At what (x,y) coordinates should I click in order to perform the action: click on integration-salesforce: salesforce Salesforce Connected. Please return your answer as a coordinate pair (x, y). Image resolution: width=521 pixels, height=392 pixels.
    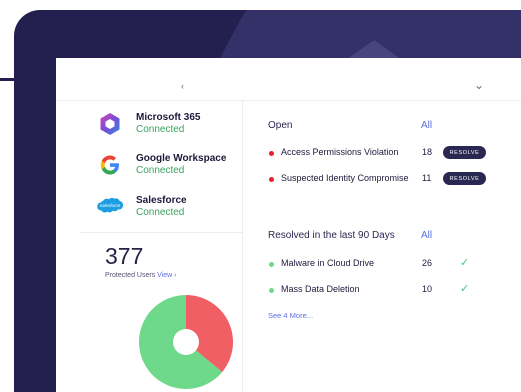
    Looking at the image, I should click on (141, 207).